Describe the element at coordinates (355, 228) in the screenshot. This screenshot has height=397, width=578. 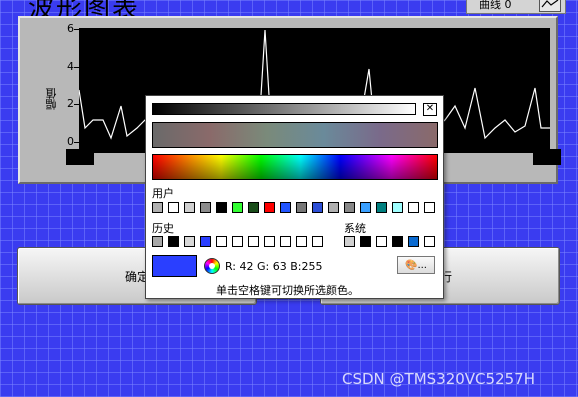
I see `system-colors-label: 系统` at that location.